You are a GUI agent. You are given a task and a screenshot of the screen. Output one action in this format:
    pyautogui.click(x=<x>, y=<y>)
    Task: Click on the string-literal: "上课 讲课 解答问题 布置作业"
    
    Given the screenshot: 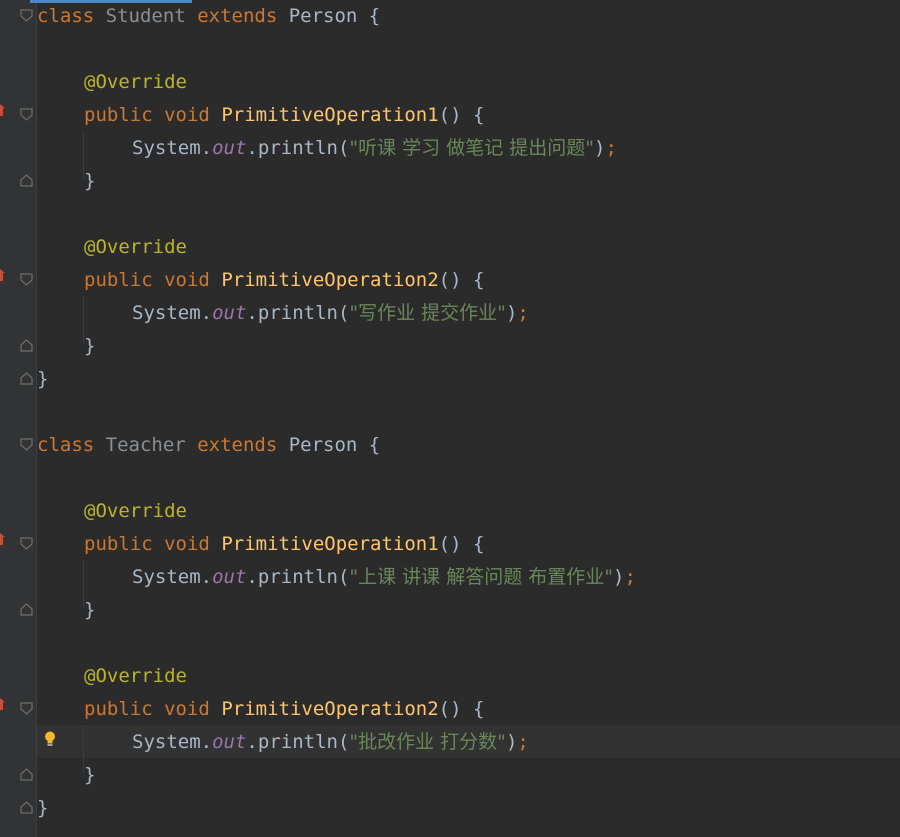 What is the action you would take?
    pyautogui.click(x=481, y=577)
    